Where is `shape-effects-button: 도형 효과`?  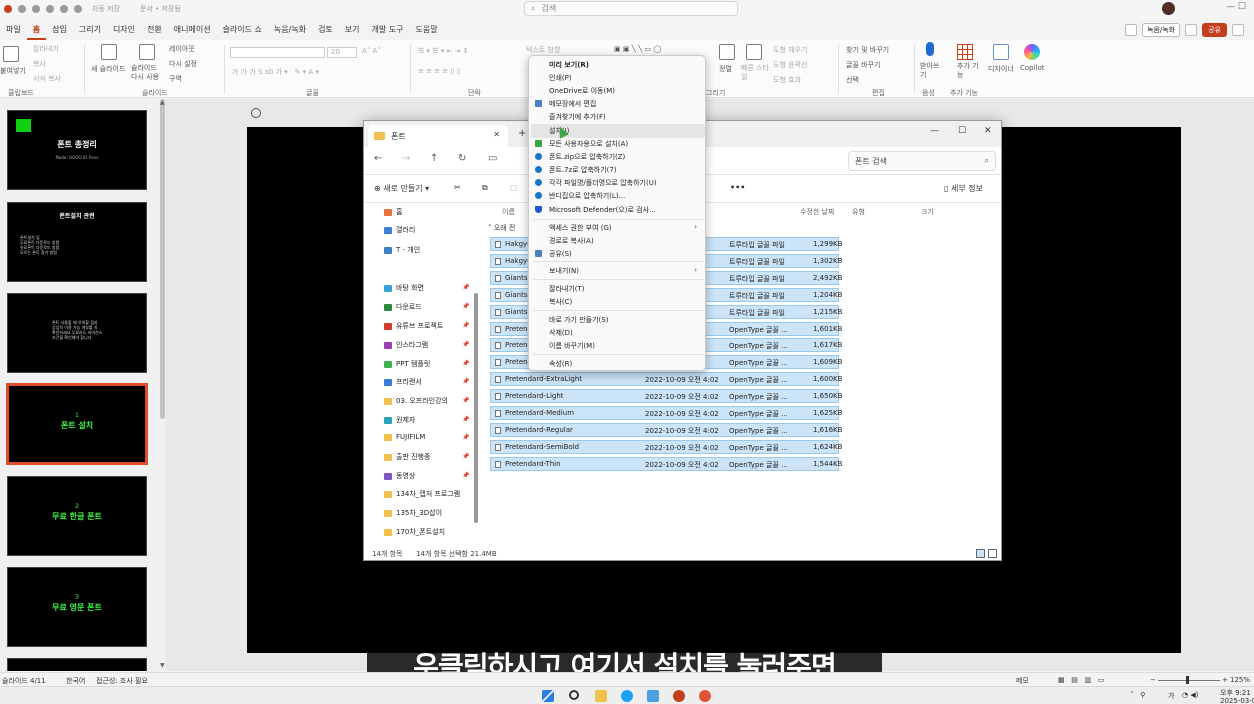 shape-effects-button: 도형 효과 is located at coordinates (787, 80).